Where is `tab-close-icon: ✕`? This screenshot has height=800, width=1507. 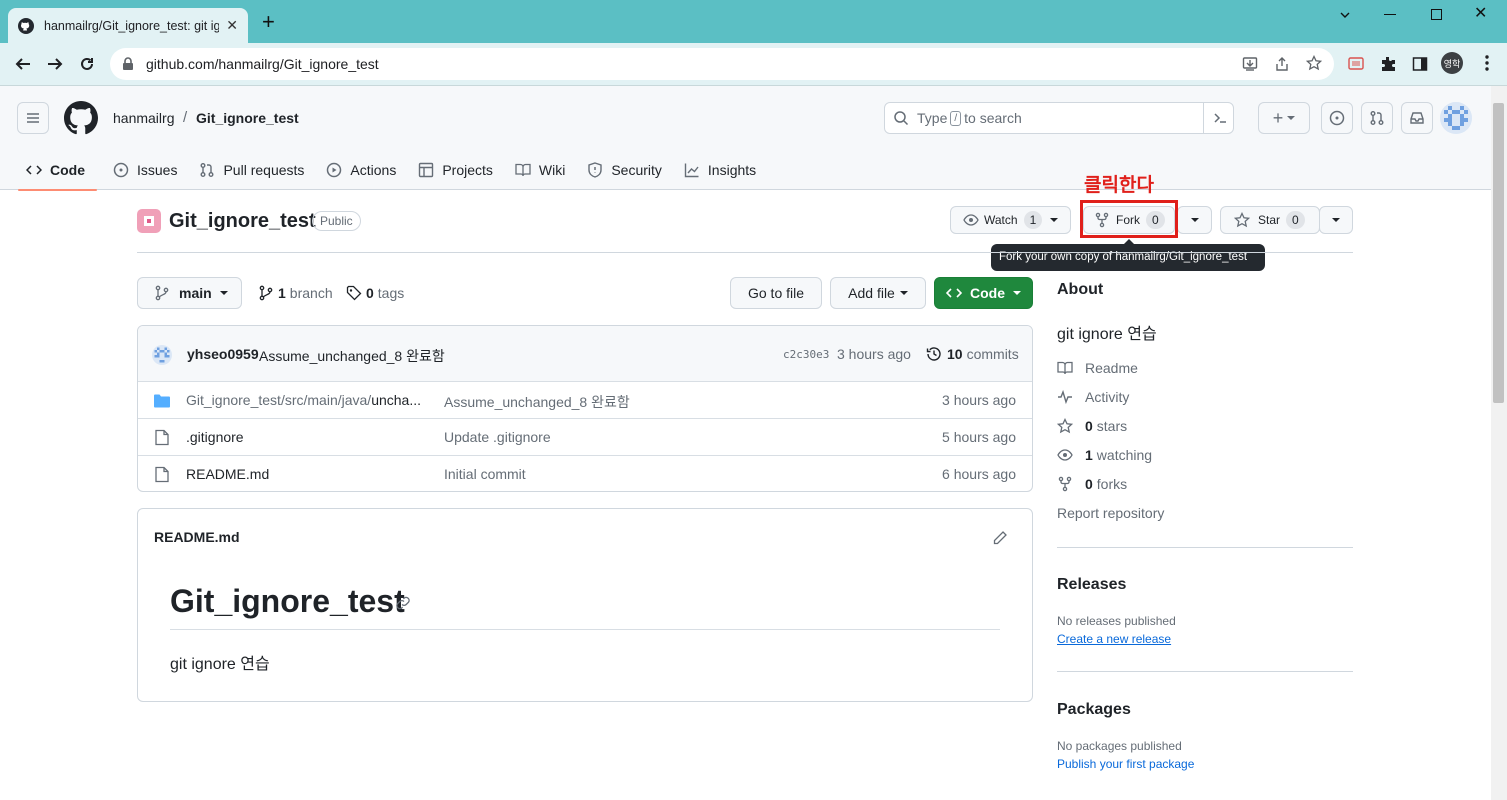
tab-close-icon: ✕ is located at coordinates (232, 25).